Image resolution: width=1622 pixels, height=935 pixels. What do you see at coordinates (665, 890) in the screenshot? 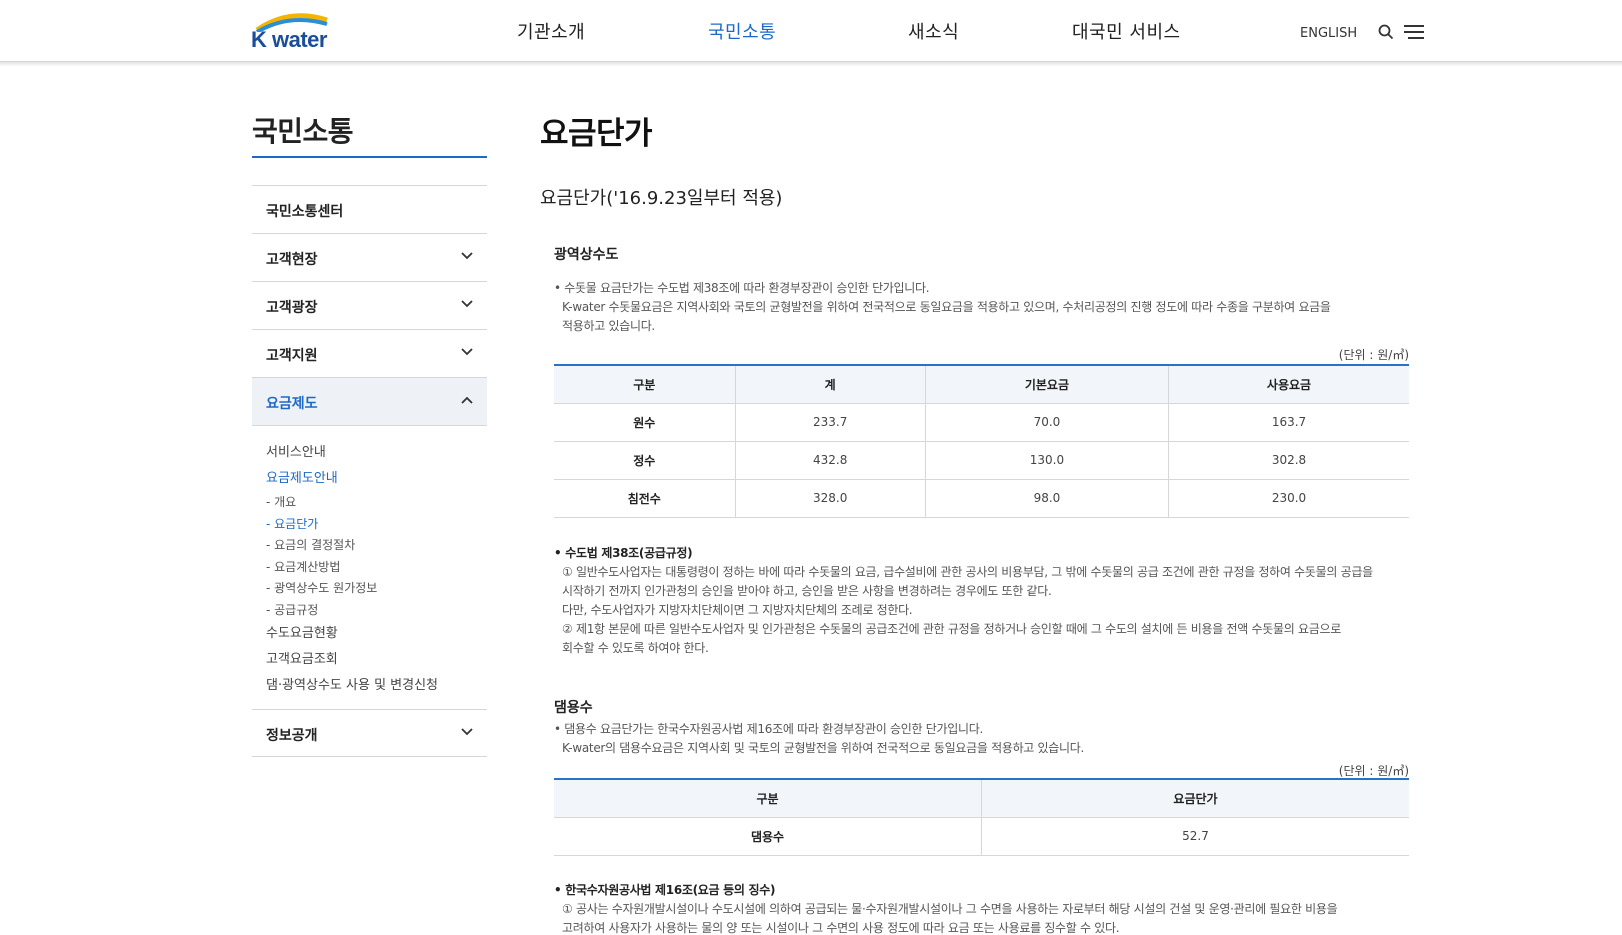
I see `law-title: • 한국수자원공사법 제16조(요금 등의 징수)` at bounding box center [665, 890].